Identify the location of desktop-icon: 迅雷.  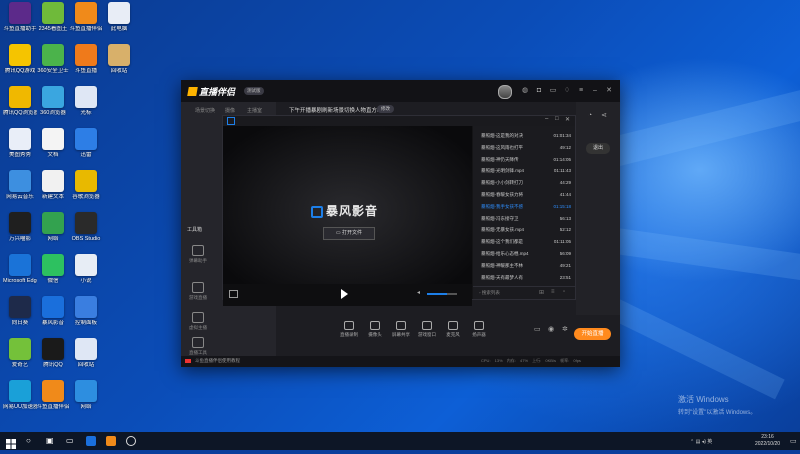
(86, 143).